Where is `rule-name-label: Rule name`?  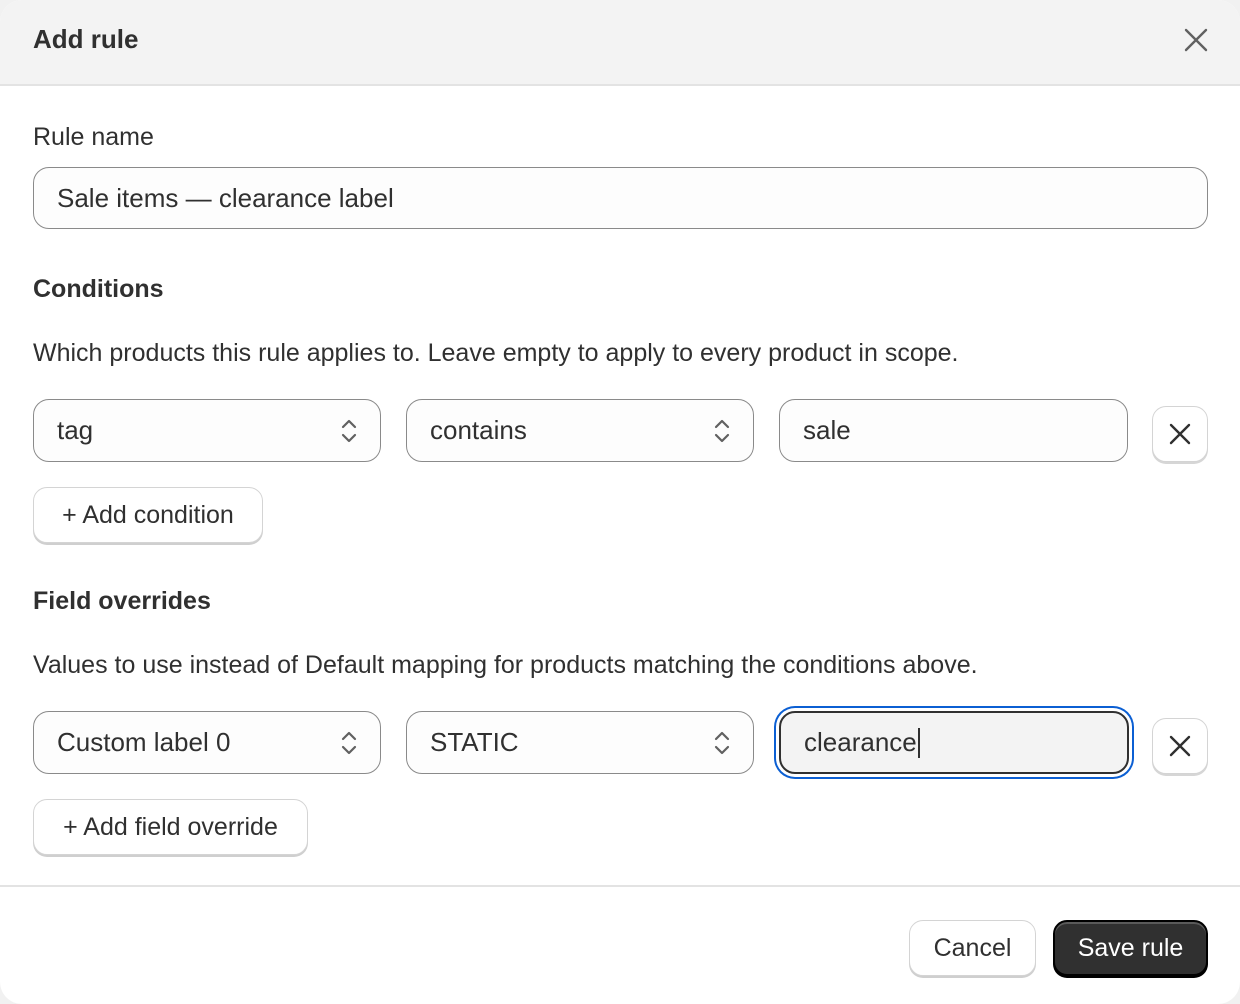
rule-name-label: Rule name is located at coordinates (93, 137).